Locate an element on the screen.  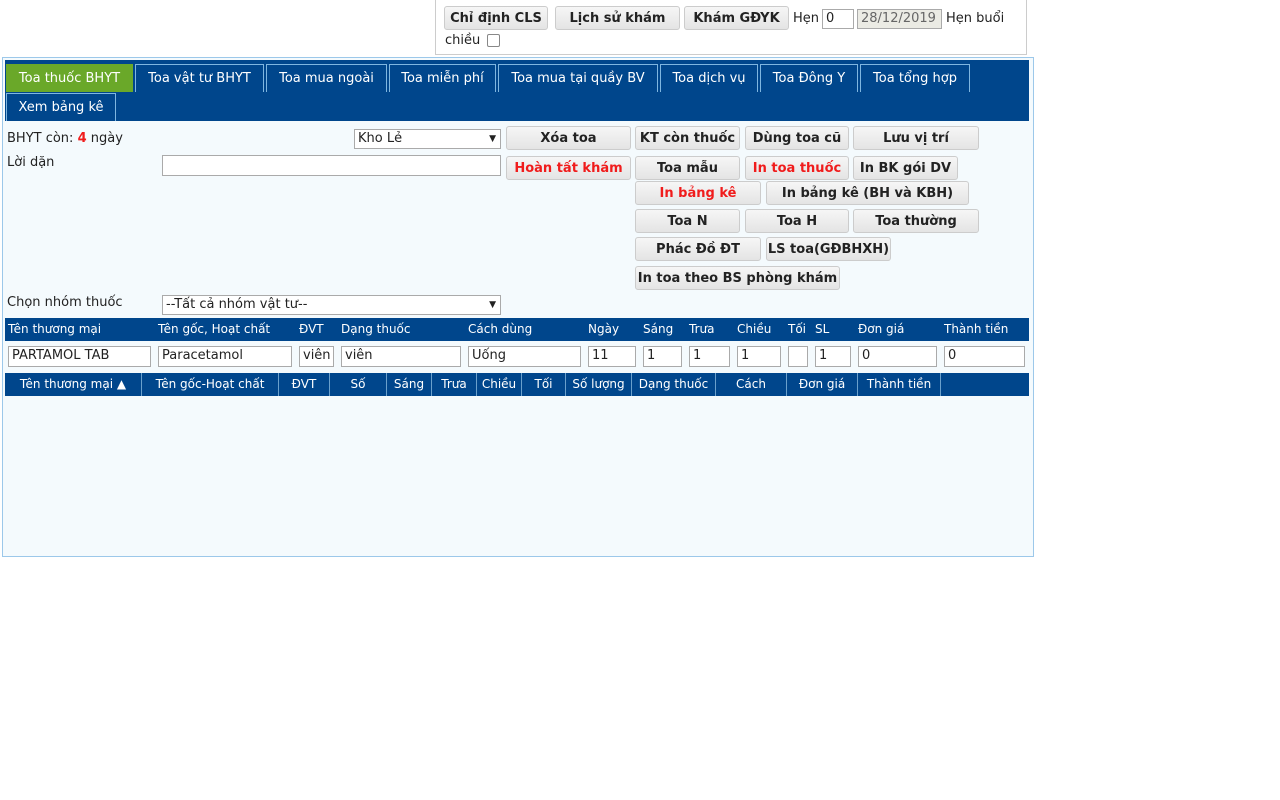
sl-input: 1 is located at coordinates (833, 356).